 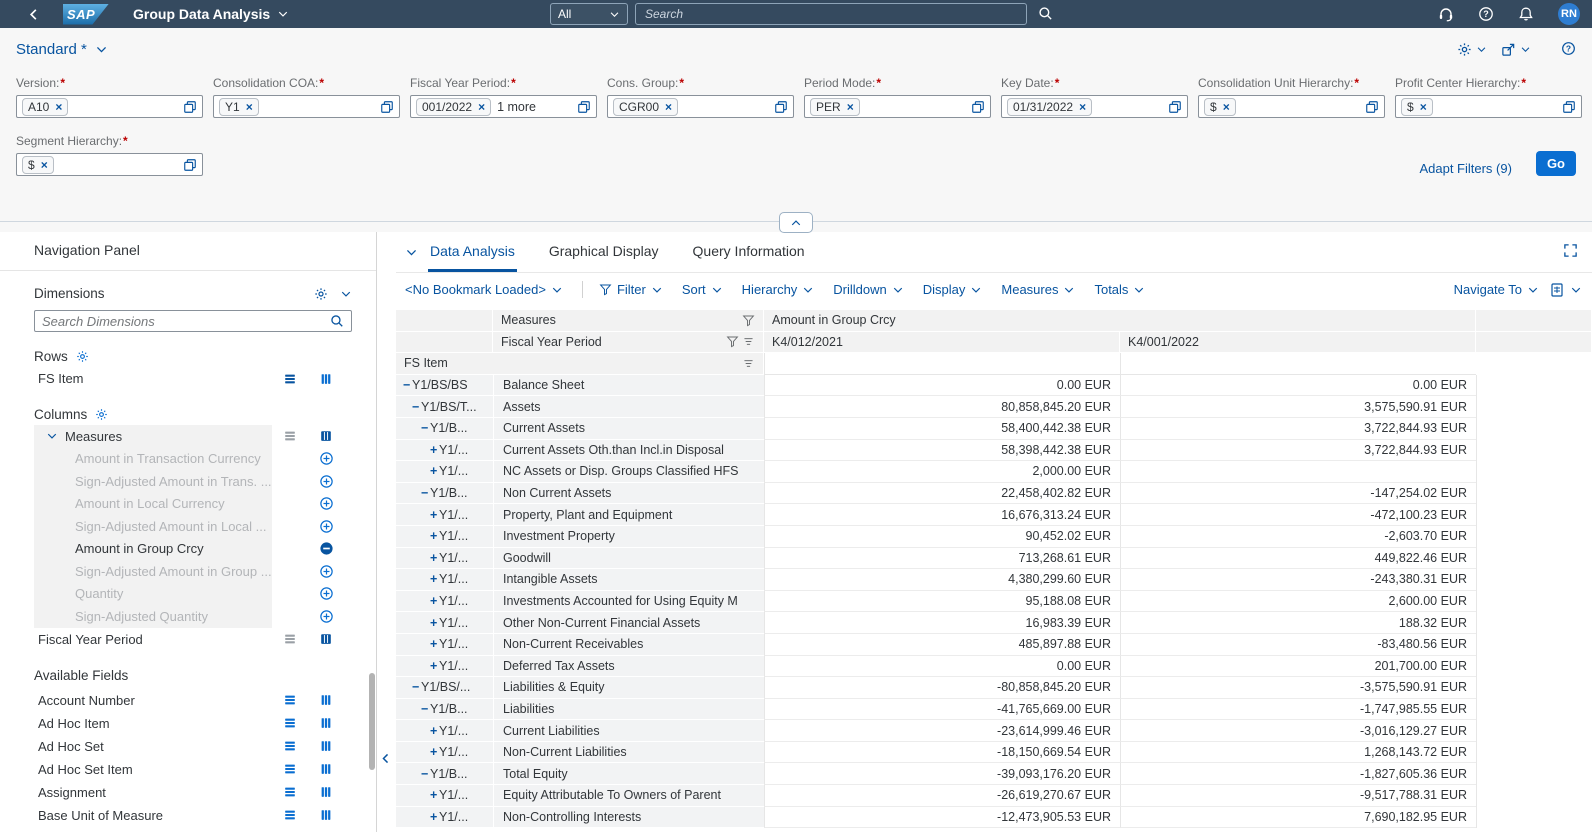 What do you see at coordinates (205, 829) in the screenshot?
I see `dimension-item: Bill-to Party` at bounding box center [205, 829].